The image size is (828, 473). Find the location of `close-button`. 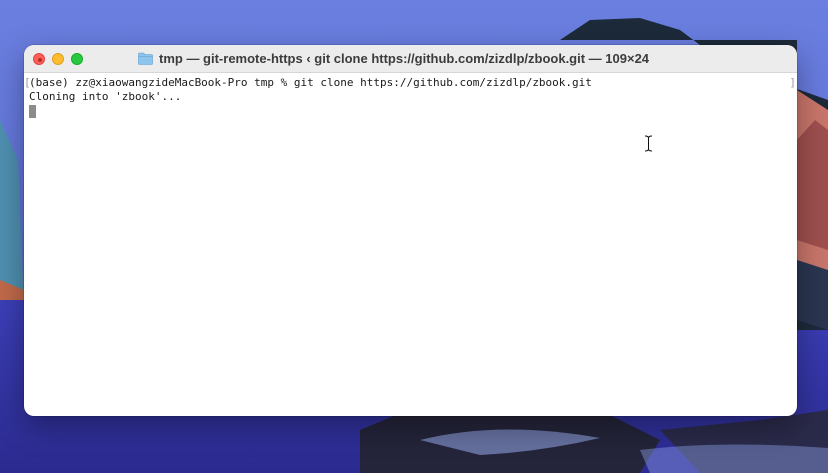

close-button is located at coordinates (39, 59).